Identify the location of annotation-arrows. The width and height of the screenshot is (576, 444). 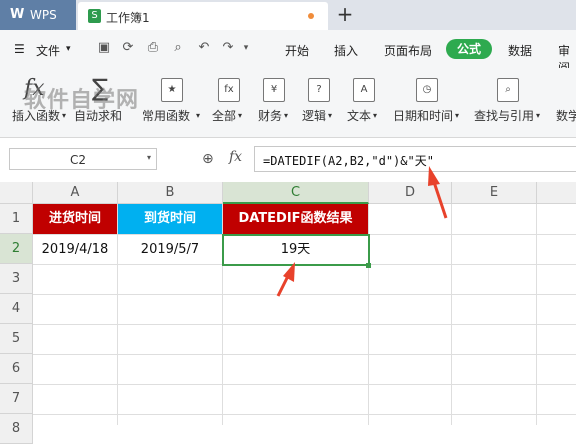
(362, 231).